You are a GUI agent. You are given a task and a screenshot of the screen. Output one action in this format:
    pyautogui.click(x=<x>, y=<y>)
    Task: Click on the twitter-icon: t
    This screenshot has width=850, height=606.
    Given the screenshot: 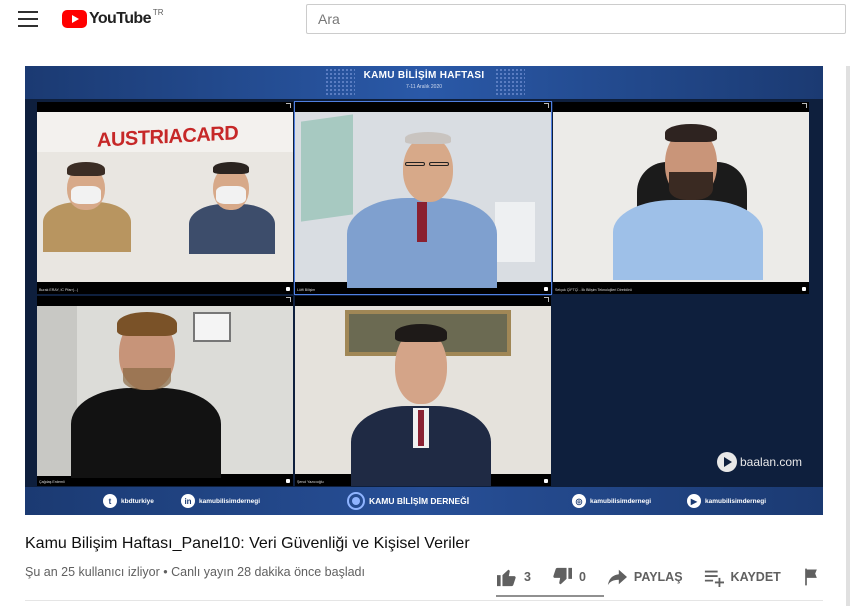 What is the action you would take?
    pyautogui.click(x=110, y=501)
    